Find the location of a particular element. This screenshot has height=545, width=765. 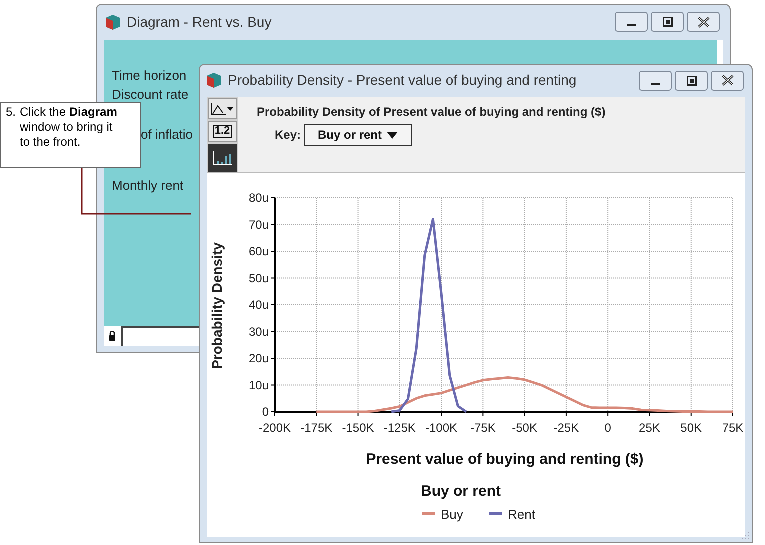

chart-type-button is located at coordinates (222, 108).